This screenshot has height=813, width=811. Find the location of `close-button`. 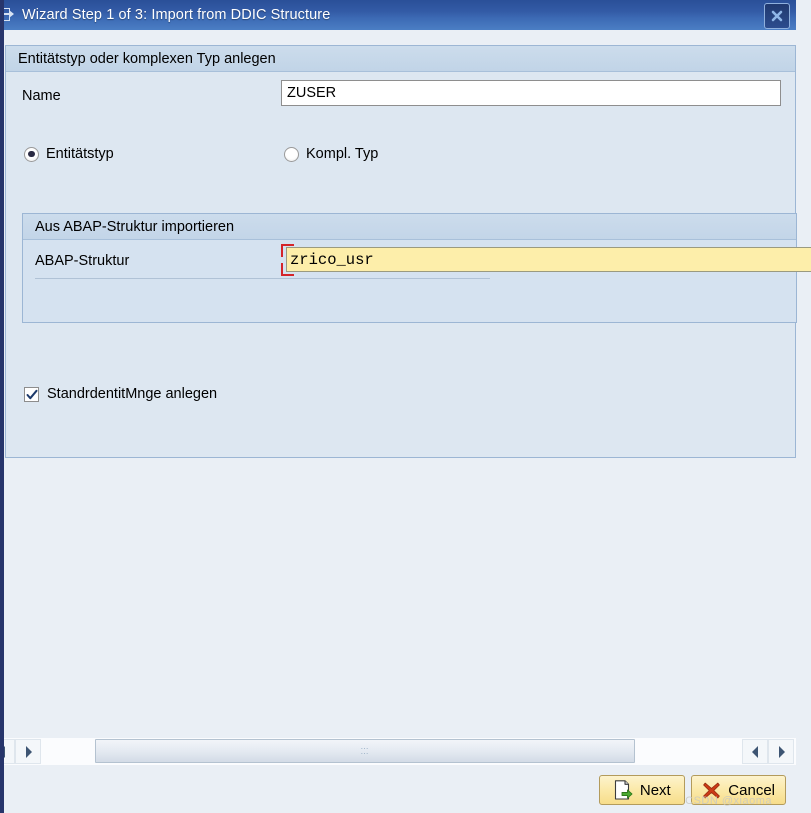

close-button is located at coordinates (777, 16).